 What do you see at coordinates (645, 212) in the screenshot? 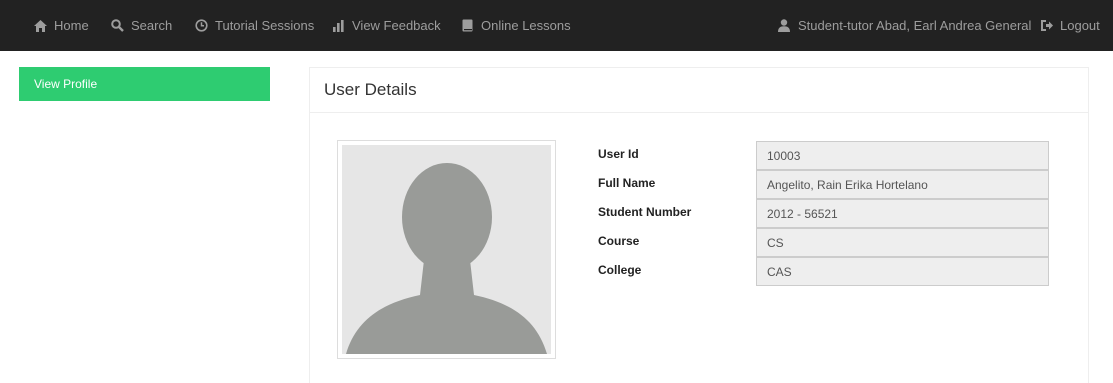
I see `student-number-label: Student Number` at bounding box center [645, 212].